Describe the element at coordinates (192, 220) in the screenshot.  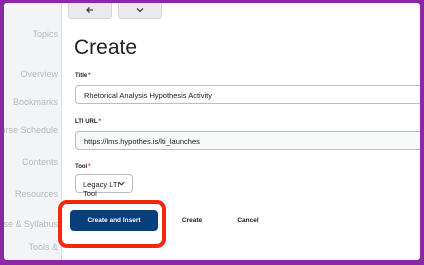
I see `create-button: Create` at that location.